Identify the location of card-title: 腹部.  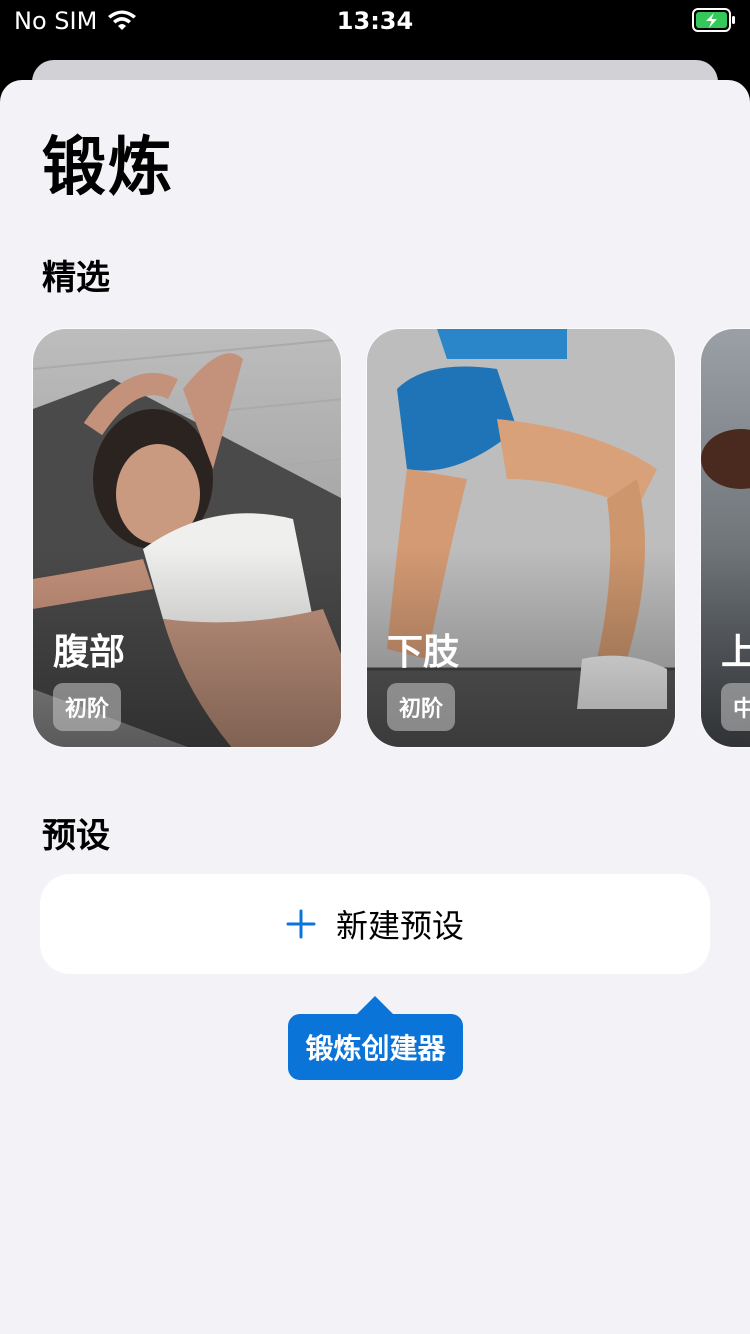
(89, 652).